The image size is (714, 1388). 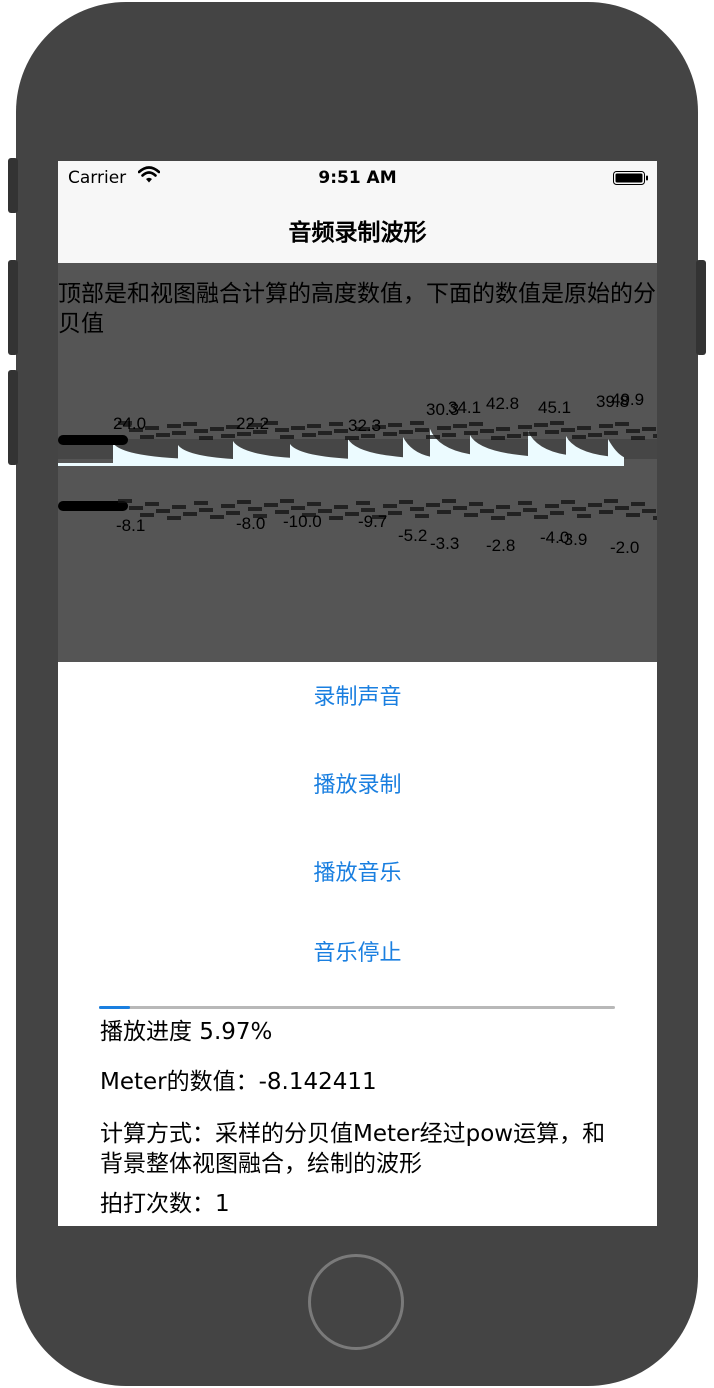 I want to click on page-title: 音频录制波形, so click(x=357, y=233).